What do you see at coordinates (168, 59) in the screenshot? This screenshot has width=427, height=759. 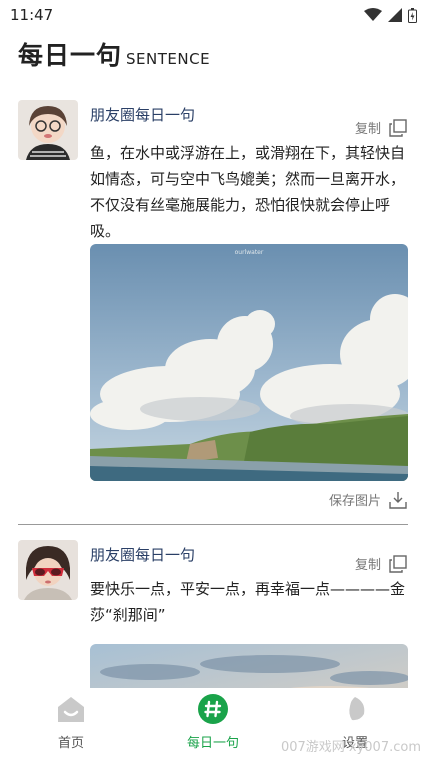 I see `page-subtitle: SENTENCE` at bounding box center [168, 59].